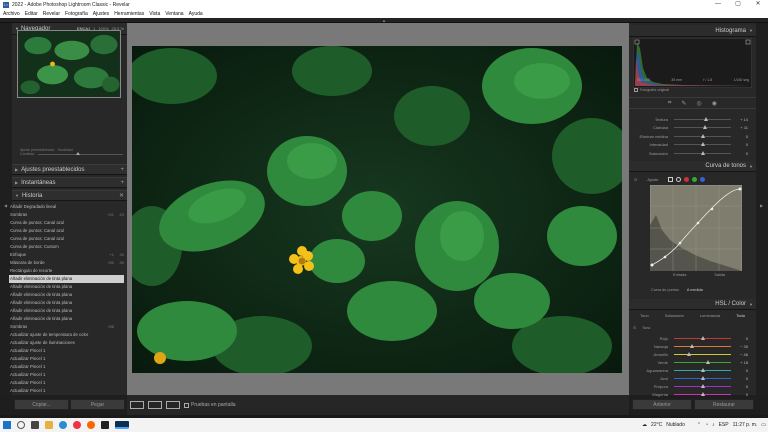 Image resolution: width=768 pixels, height=432 pixels. I want to click on file-explorer-icon, so click(49, 425).